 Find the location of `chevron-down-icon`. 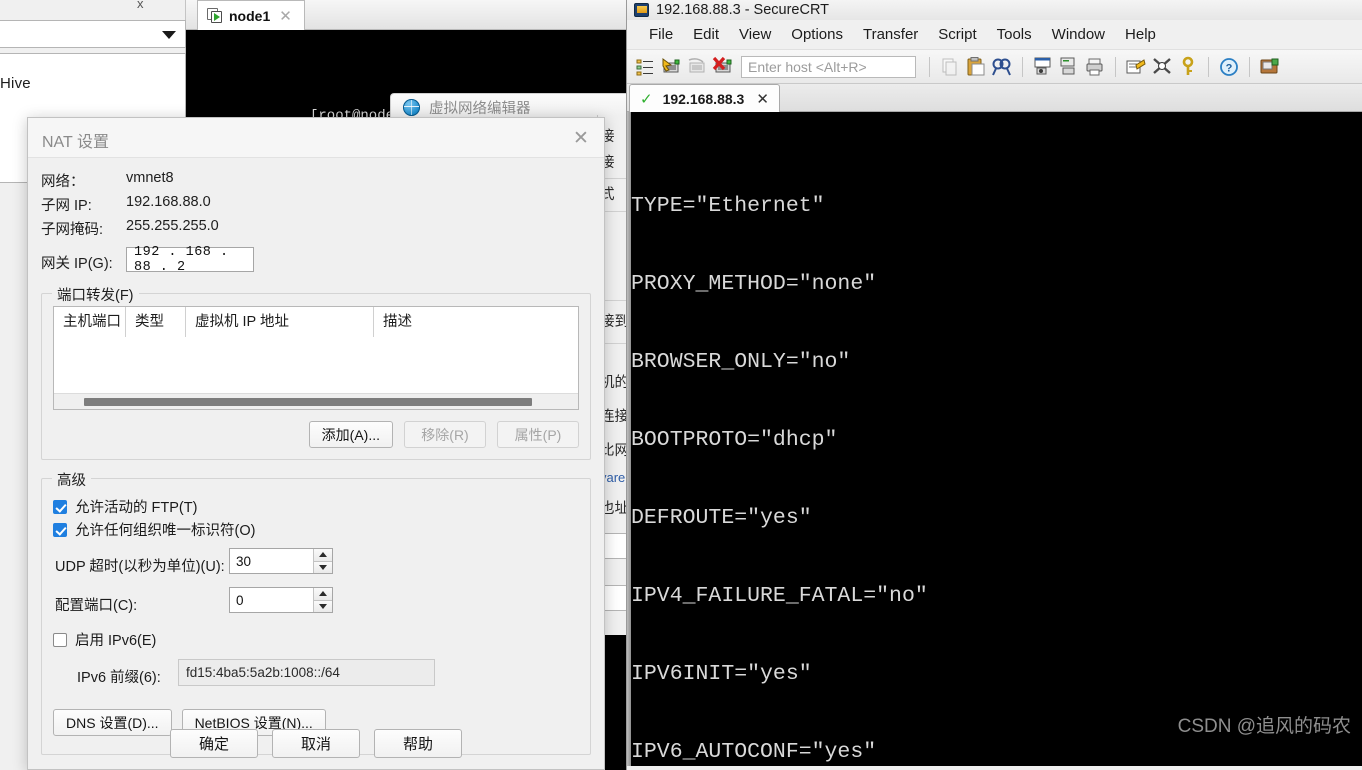

chevron-down-icon is located at coordinates (169, 35).